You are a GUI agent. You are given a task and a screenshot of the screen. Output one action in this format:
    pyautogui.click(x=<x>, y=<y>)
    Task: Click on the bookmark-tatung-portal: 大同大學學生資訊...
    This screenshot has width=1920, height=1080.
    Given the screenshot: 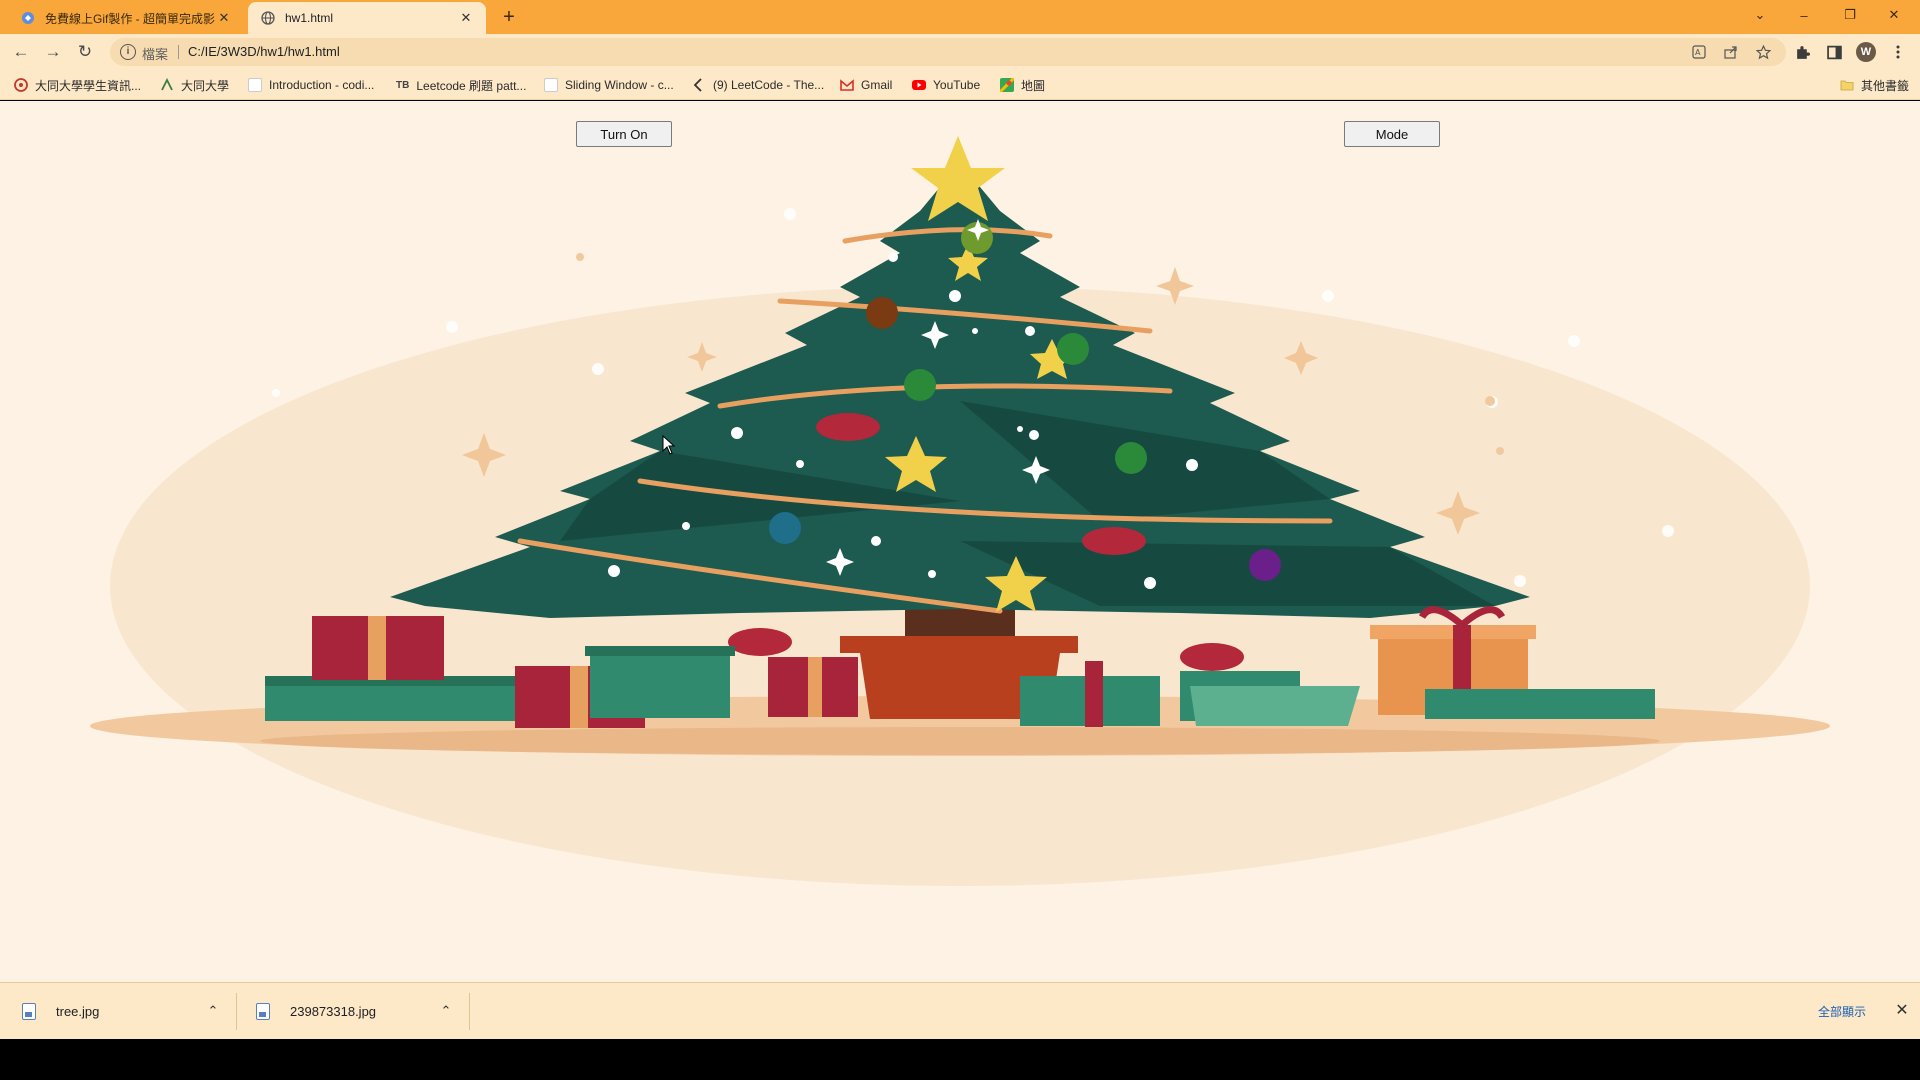 What is the action you would take?
    pyautogui.click(x=77, y=85)
    